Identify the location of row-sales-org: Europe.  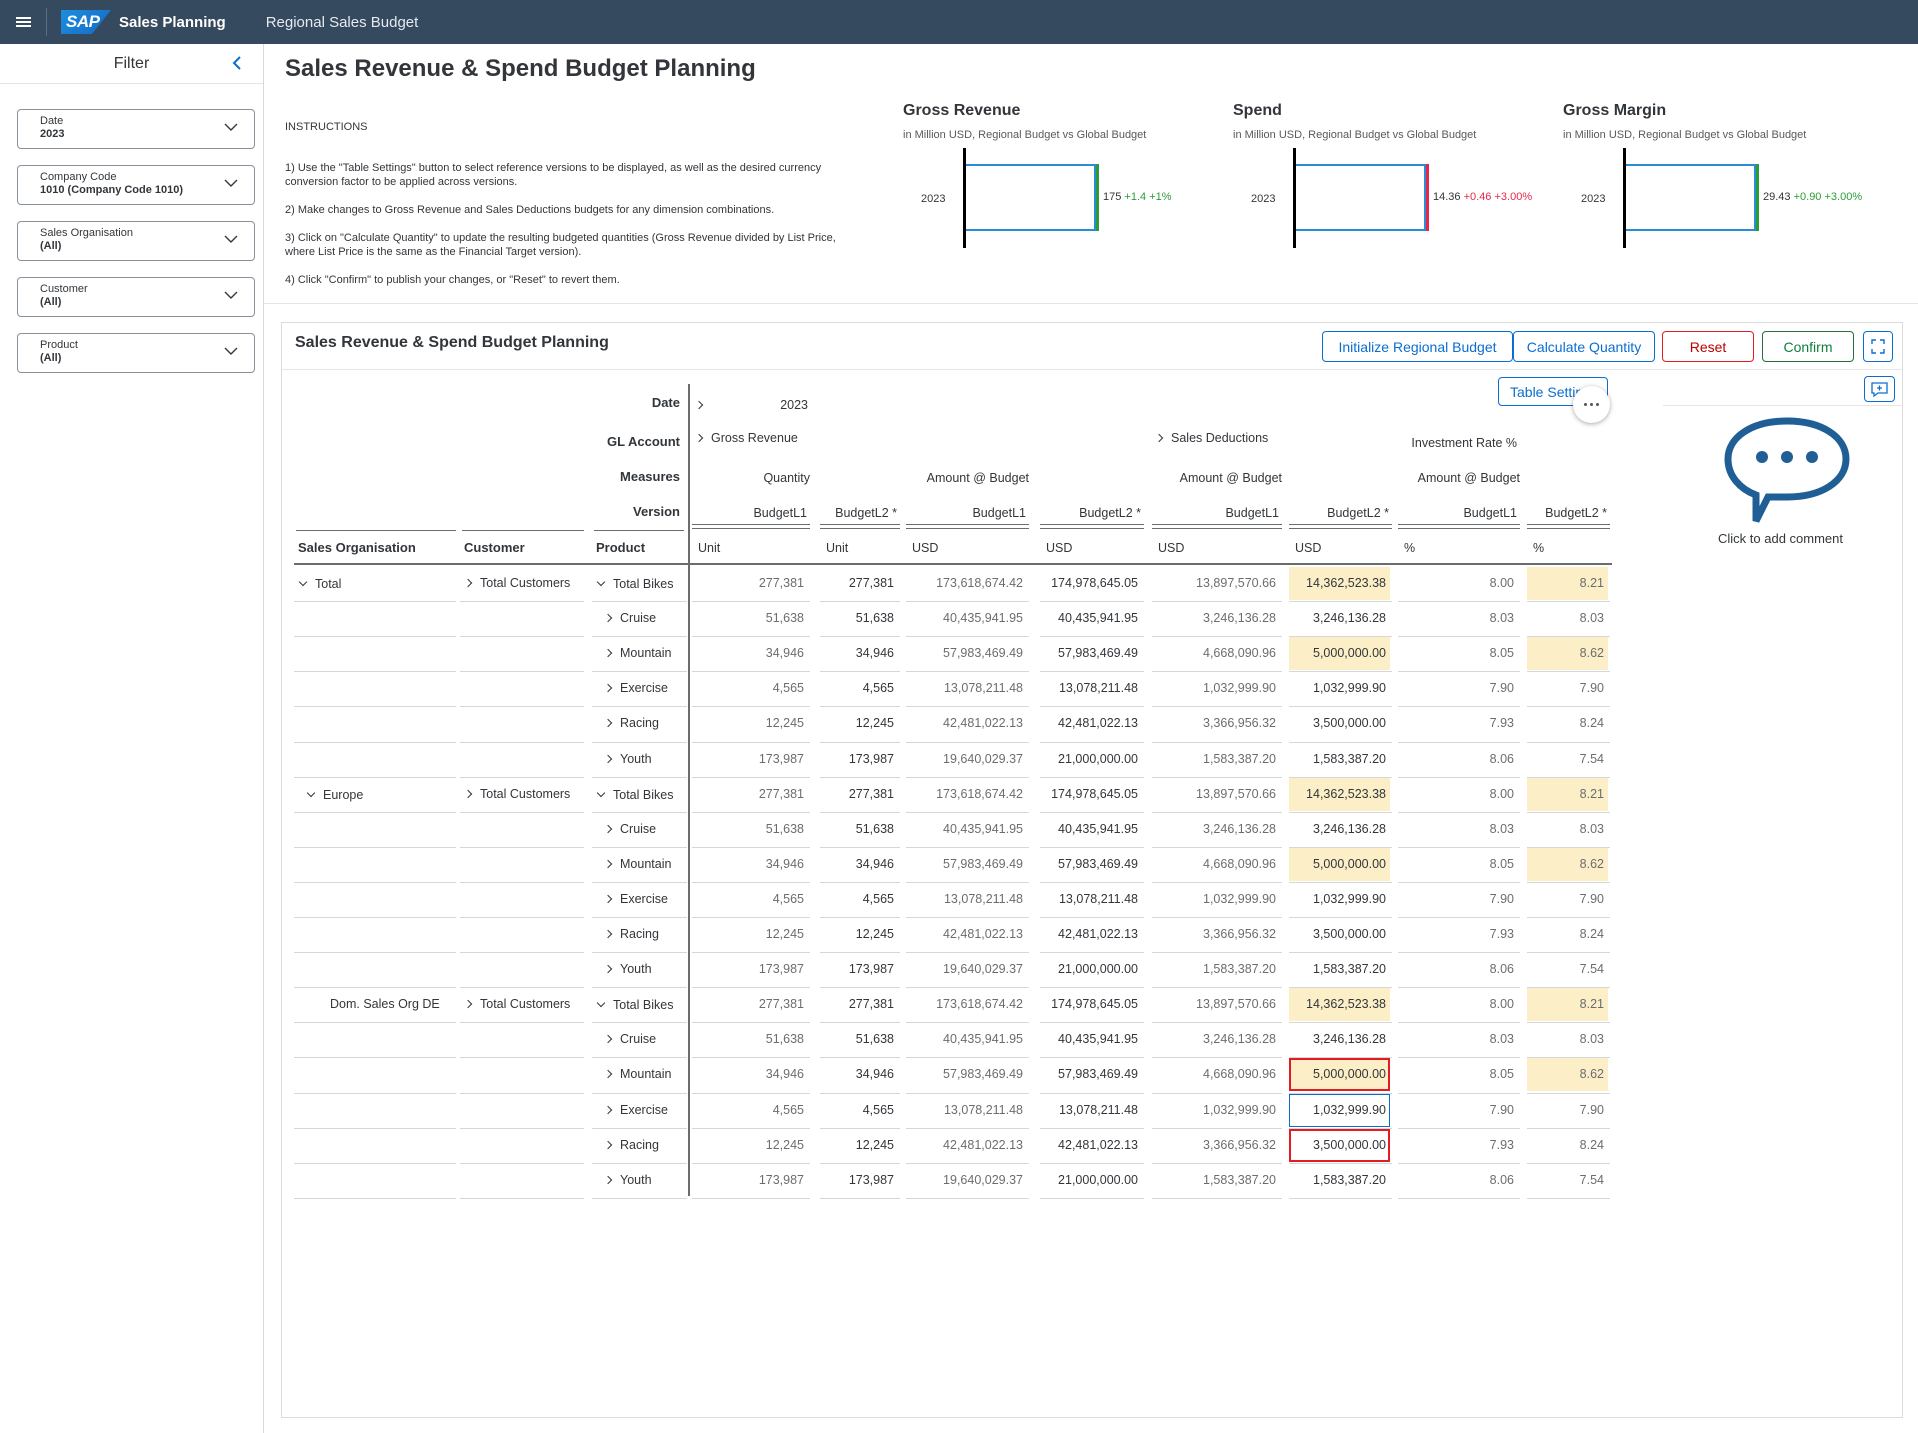
(334, 795).